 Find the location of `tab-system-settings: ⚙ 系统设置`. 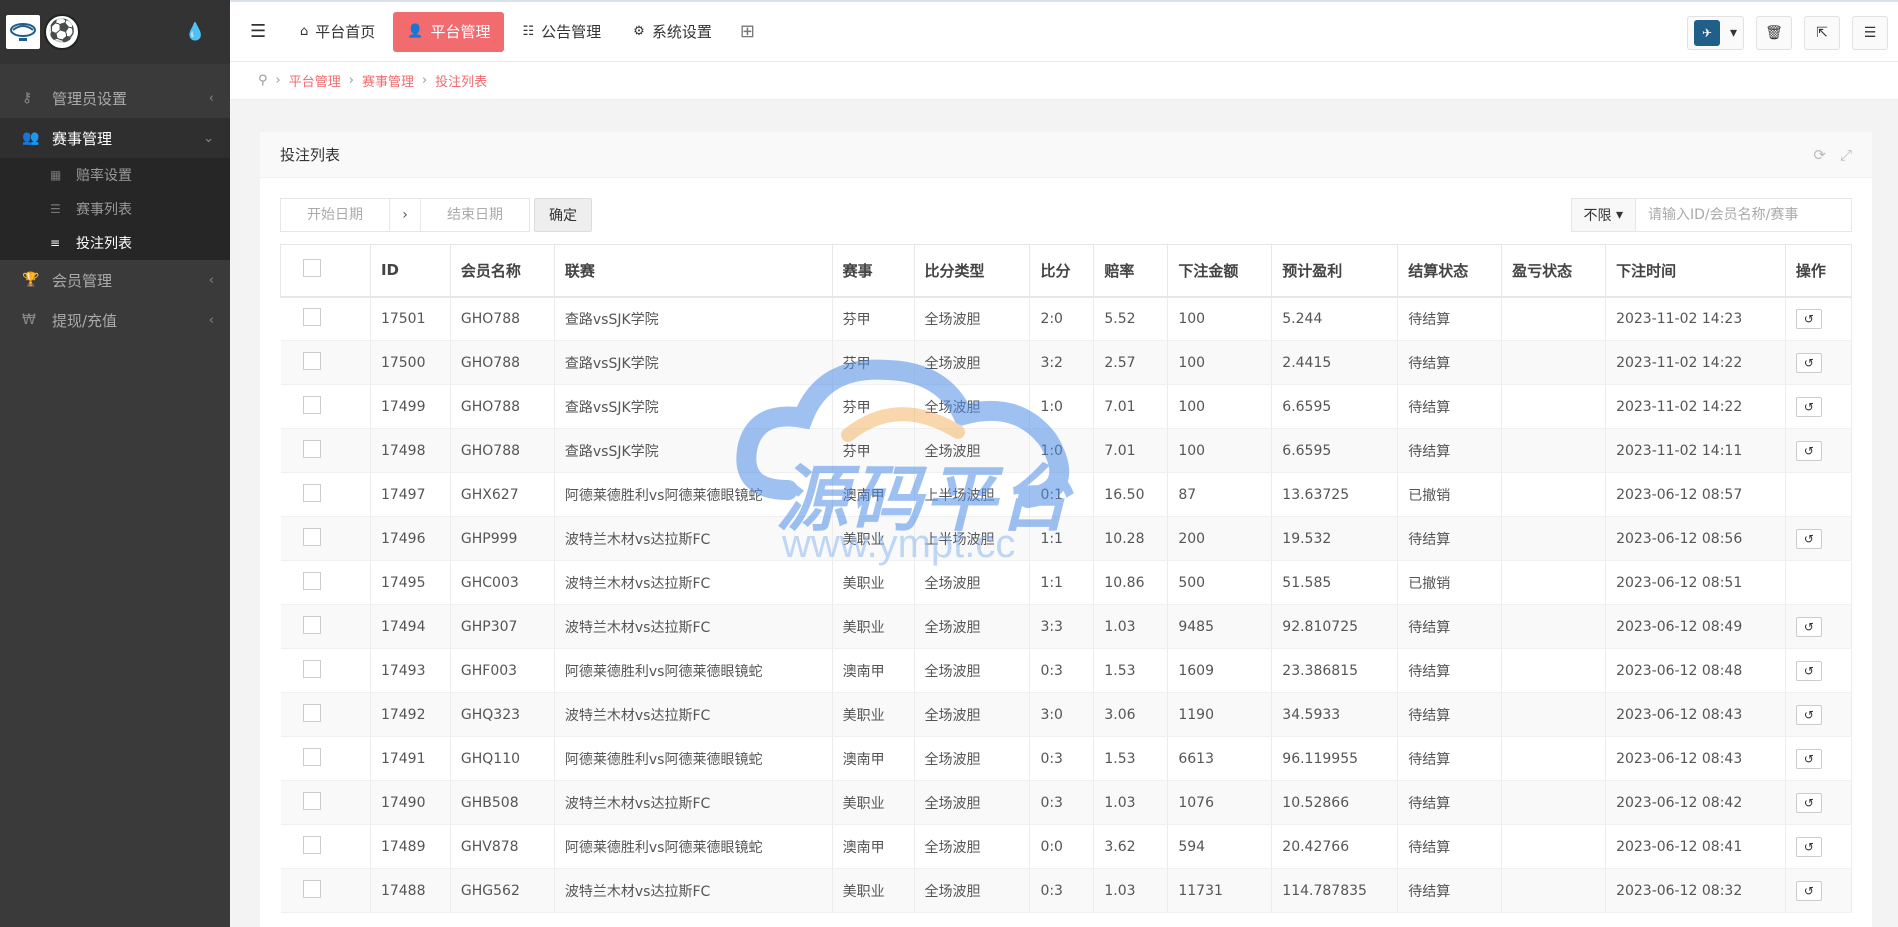

tab-system-settings: ⚙ 系统设置 is located at coordinates (672, 32).